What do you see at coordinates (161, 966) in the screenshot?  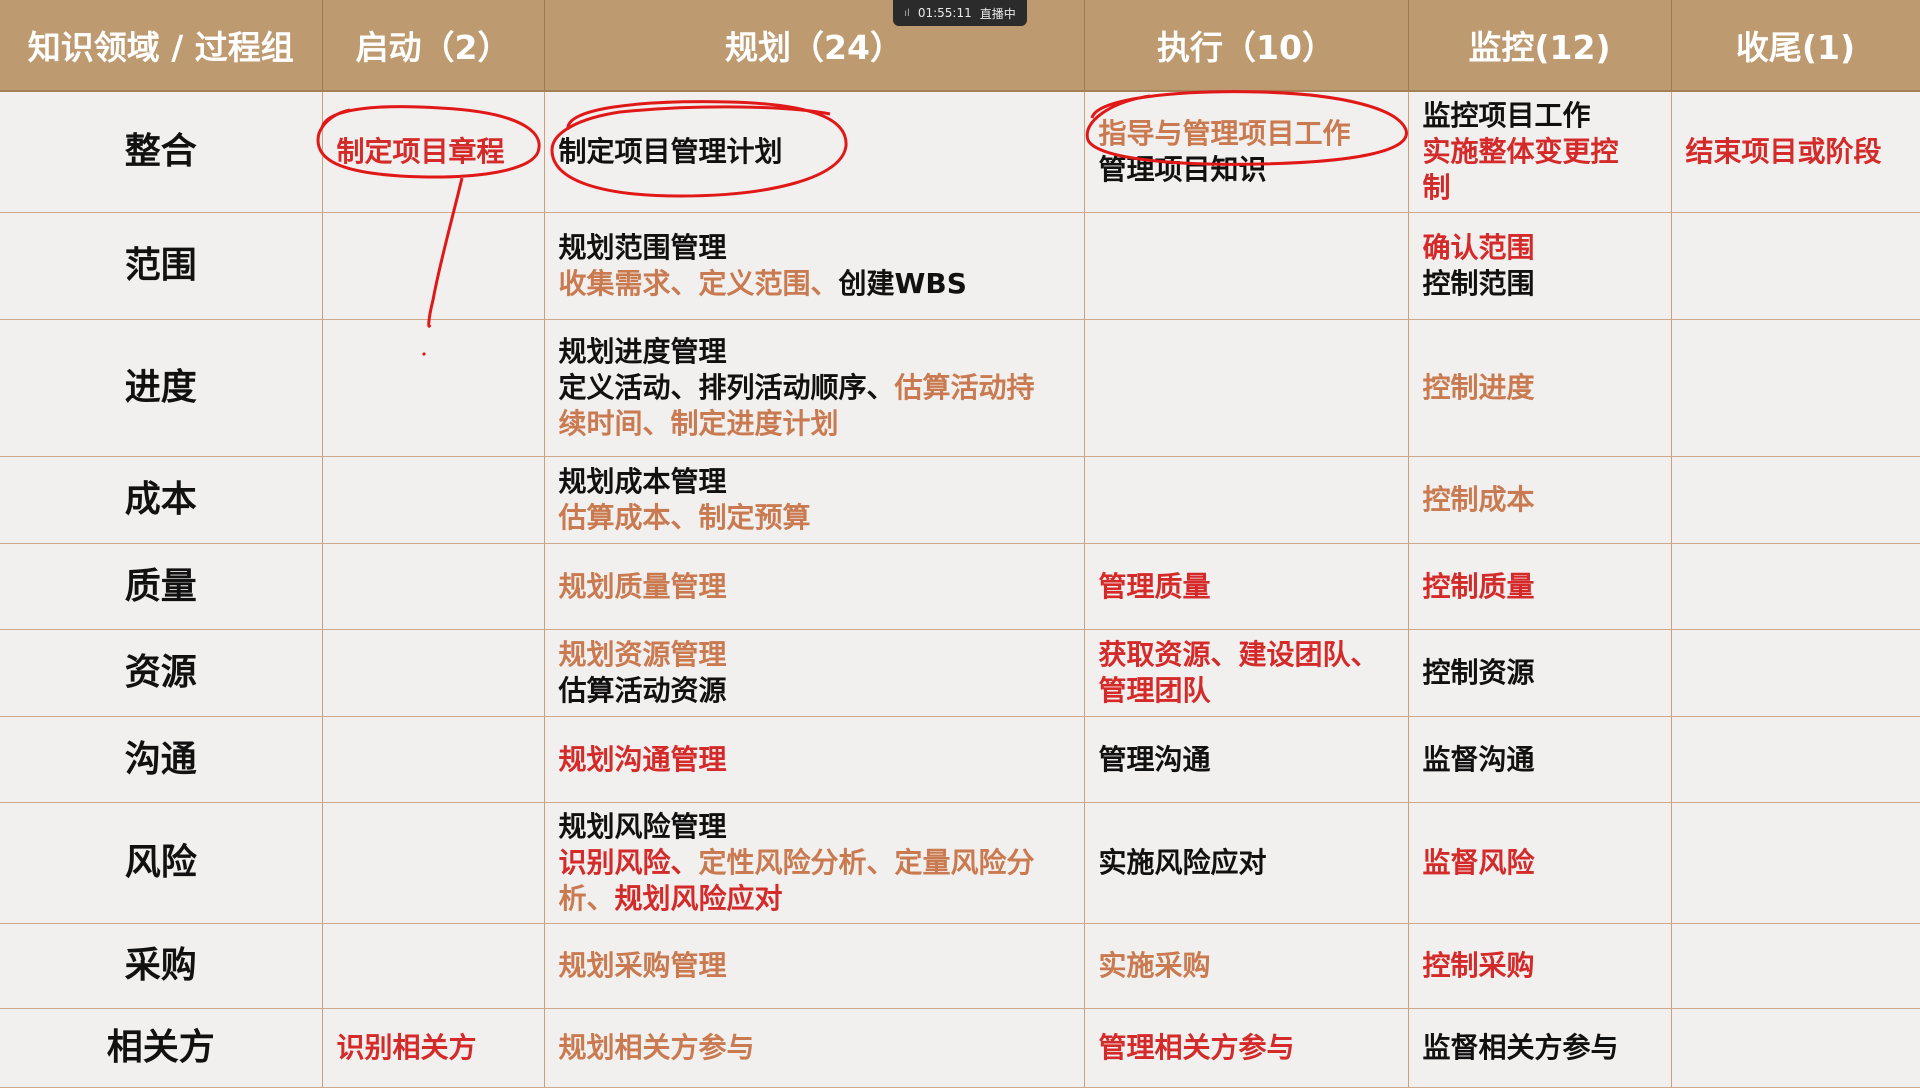 I see `knowledge-area-label: 采购` at bounding box center [161, 966].